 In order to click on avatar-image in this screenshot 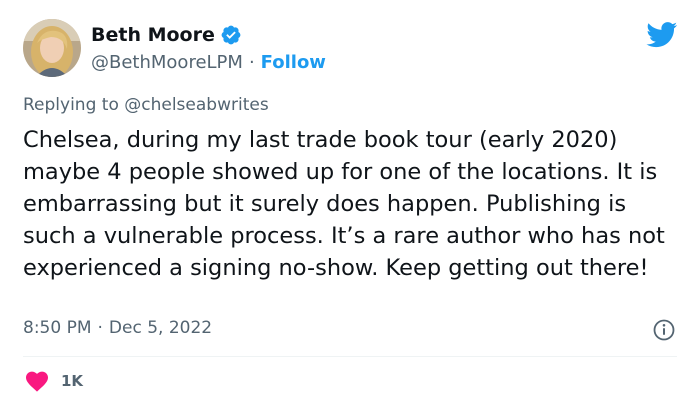, I will do `click(52, 48)`.